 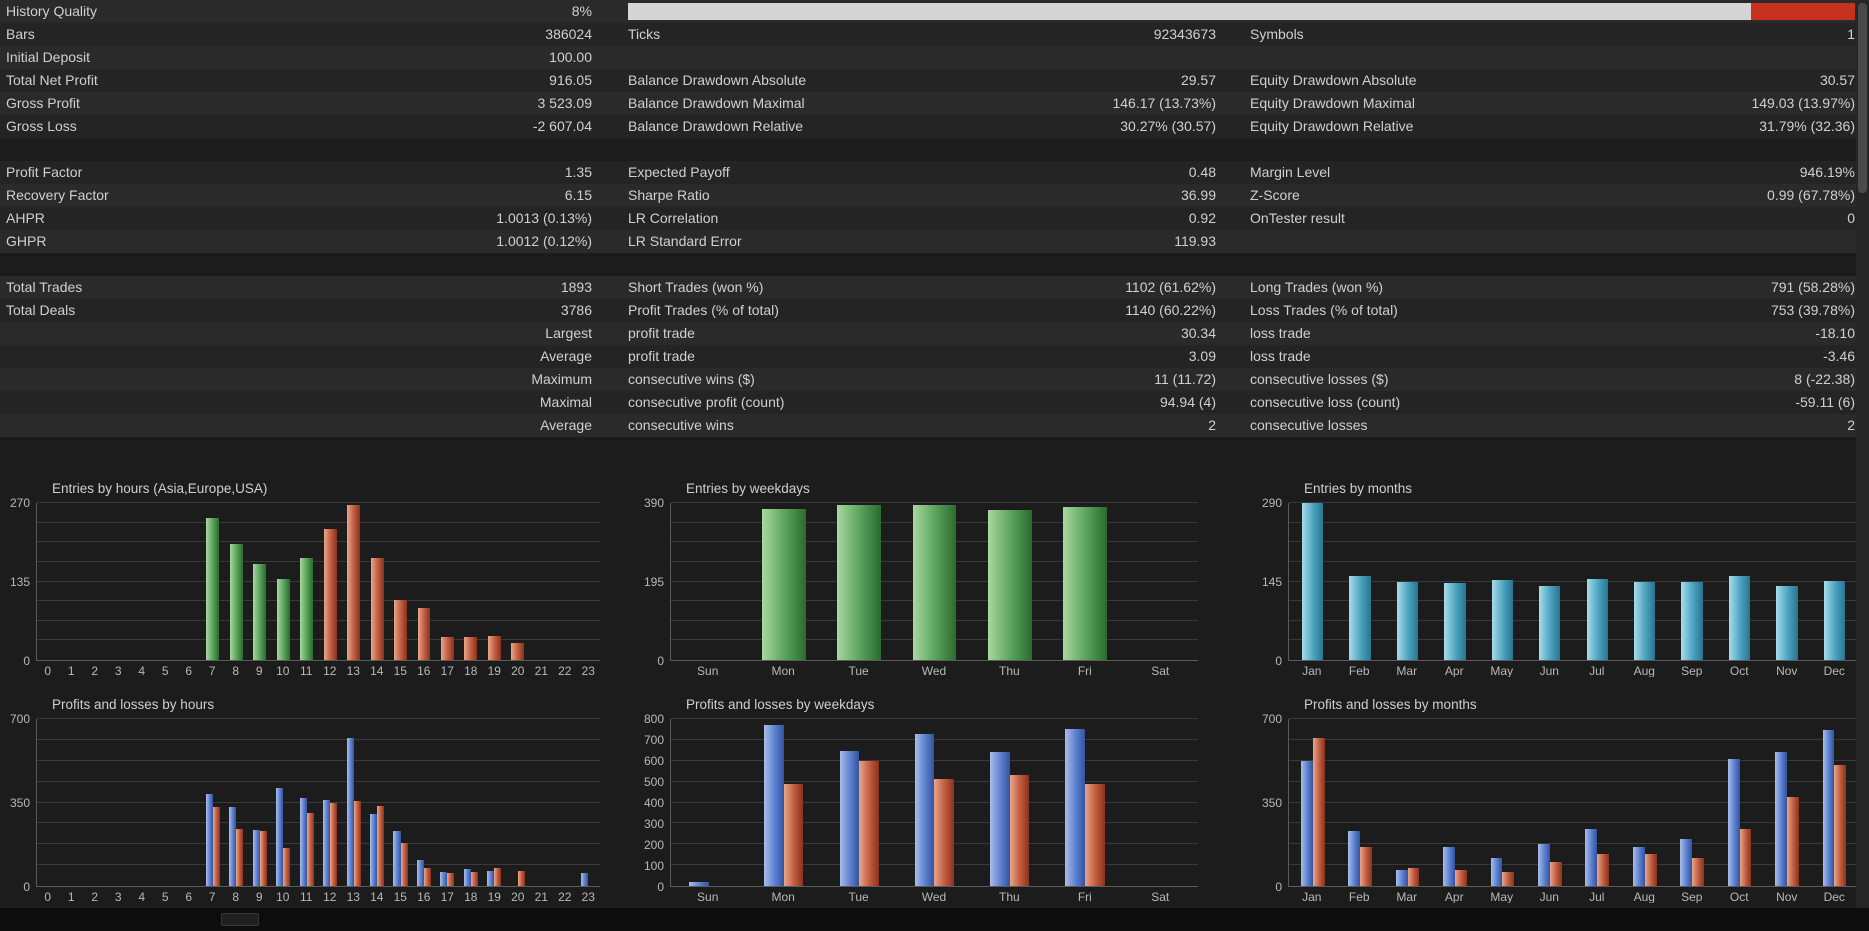 What do you see at coordinates (1360, 618) in the screenshot?
I see `bar-entries-Feb` at bounding box center [1360, 618].